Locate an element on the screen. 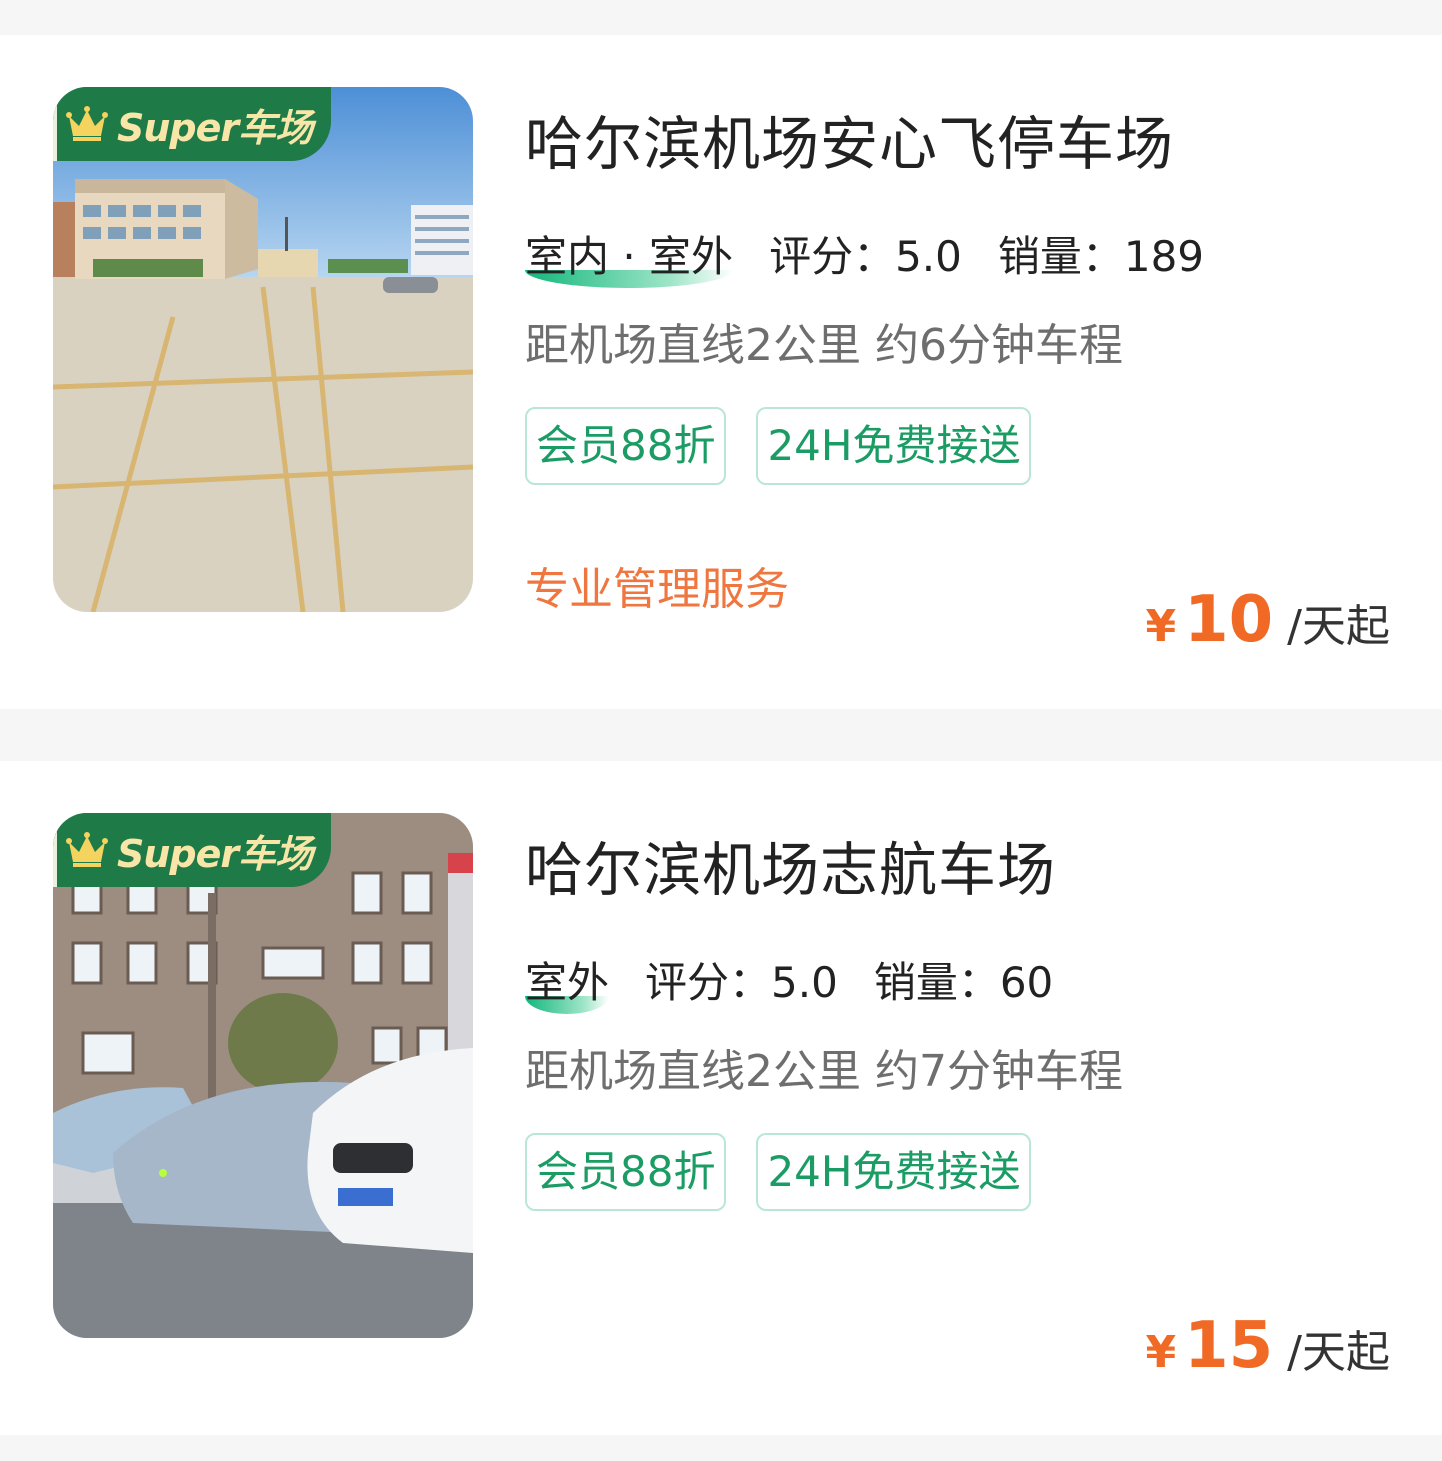 This screenshot has width=1442, height=1461. parking-type-label: 室内 · 室外 is located at coordinates (629, 256).